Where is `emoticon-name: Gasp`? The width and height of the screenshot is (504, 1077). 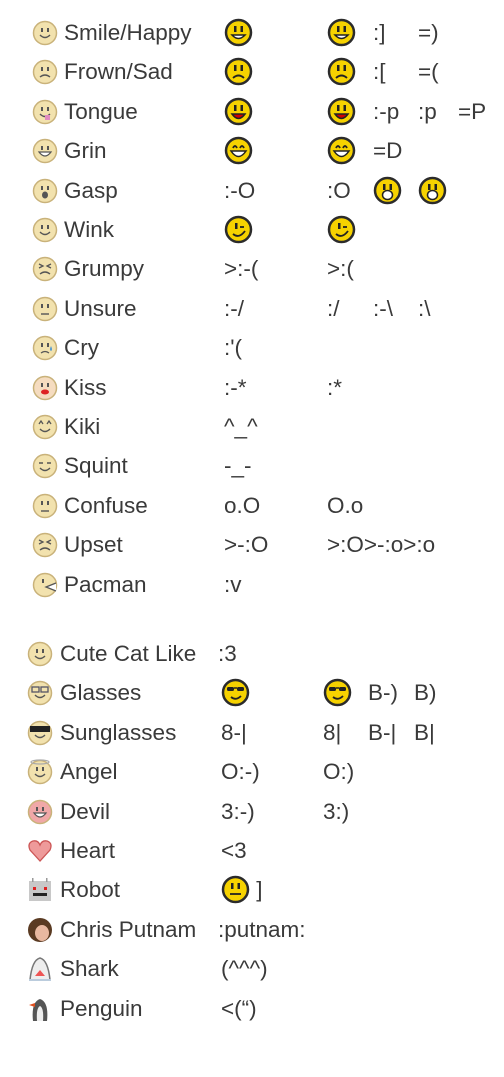
emoticon-name: Gasp is located at coordinates (91, 190).